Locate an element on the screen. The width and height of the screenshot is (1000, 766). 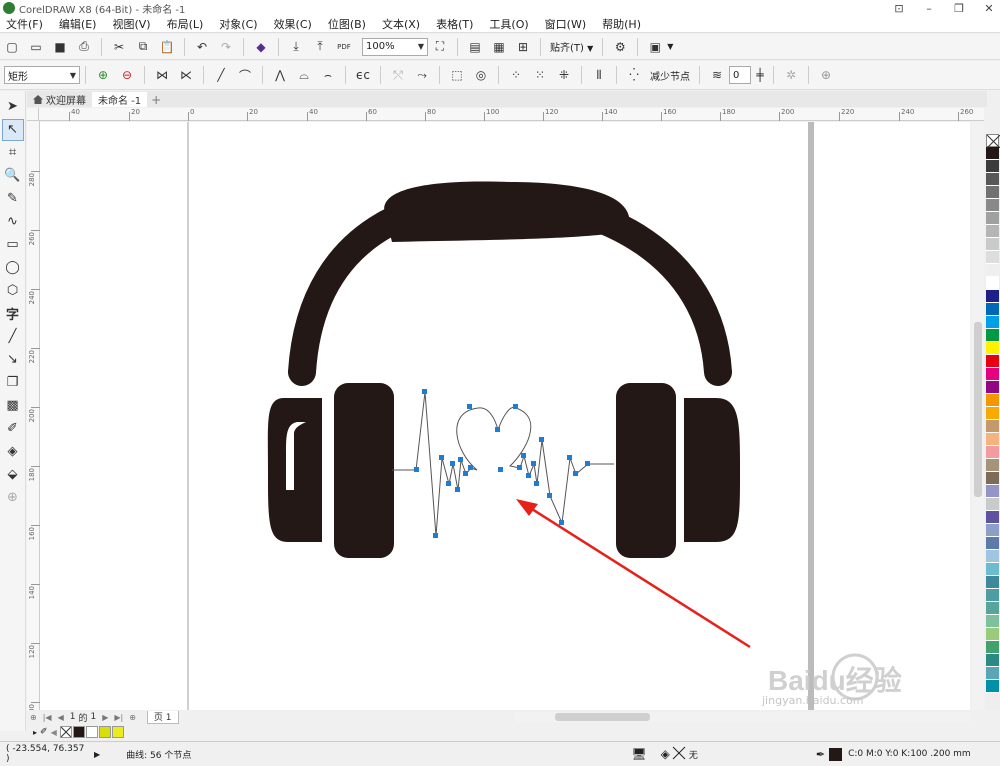
menu-tools: 工具(O) is located at coordinates (508, 24).